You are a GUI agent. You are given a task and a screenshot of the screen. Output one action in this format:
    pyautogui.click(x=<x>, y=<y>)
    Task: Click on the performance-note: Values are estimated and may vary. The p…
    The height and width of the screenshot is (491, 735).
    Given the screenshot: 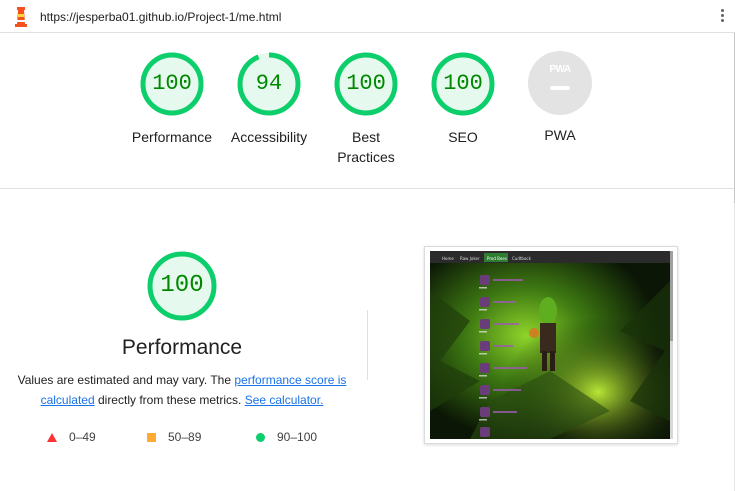 What is the action you would take?
    pyautogui.click(x=182, y=390)
    